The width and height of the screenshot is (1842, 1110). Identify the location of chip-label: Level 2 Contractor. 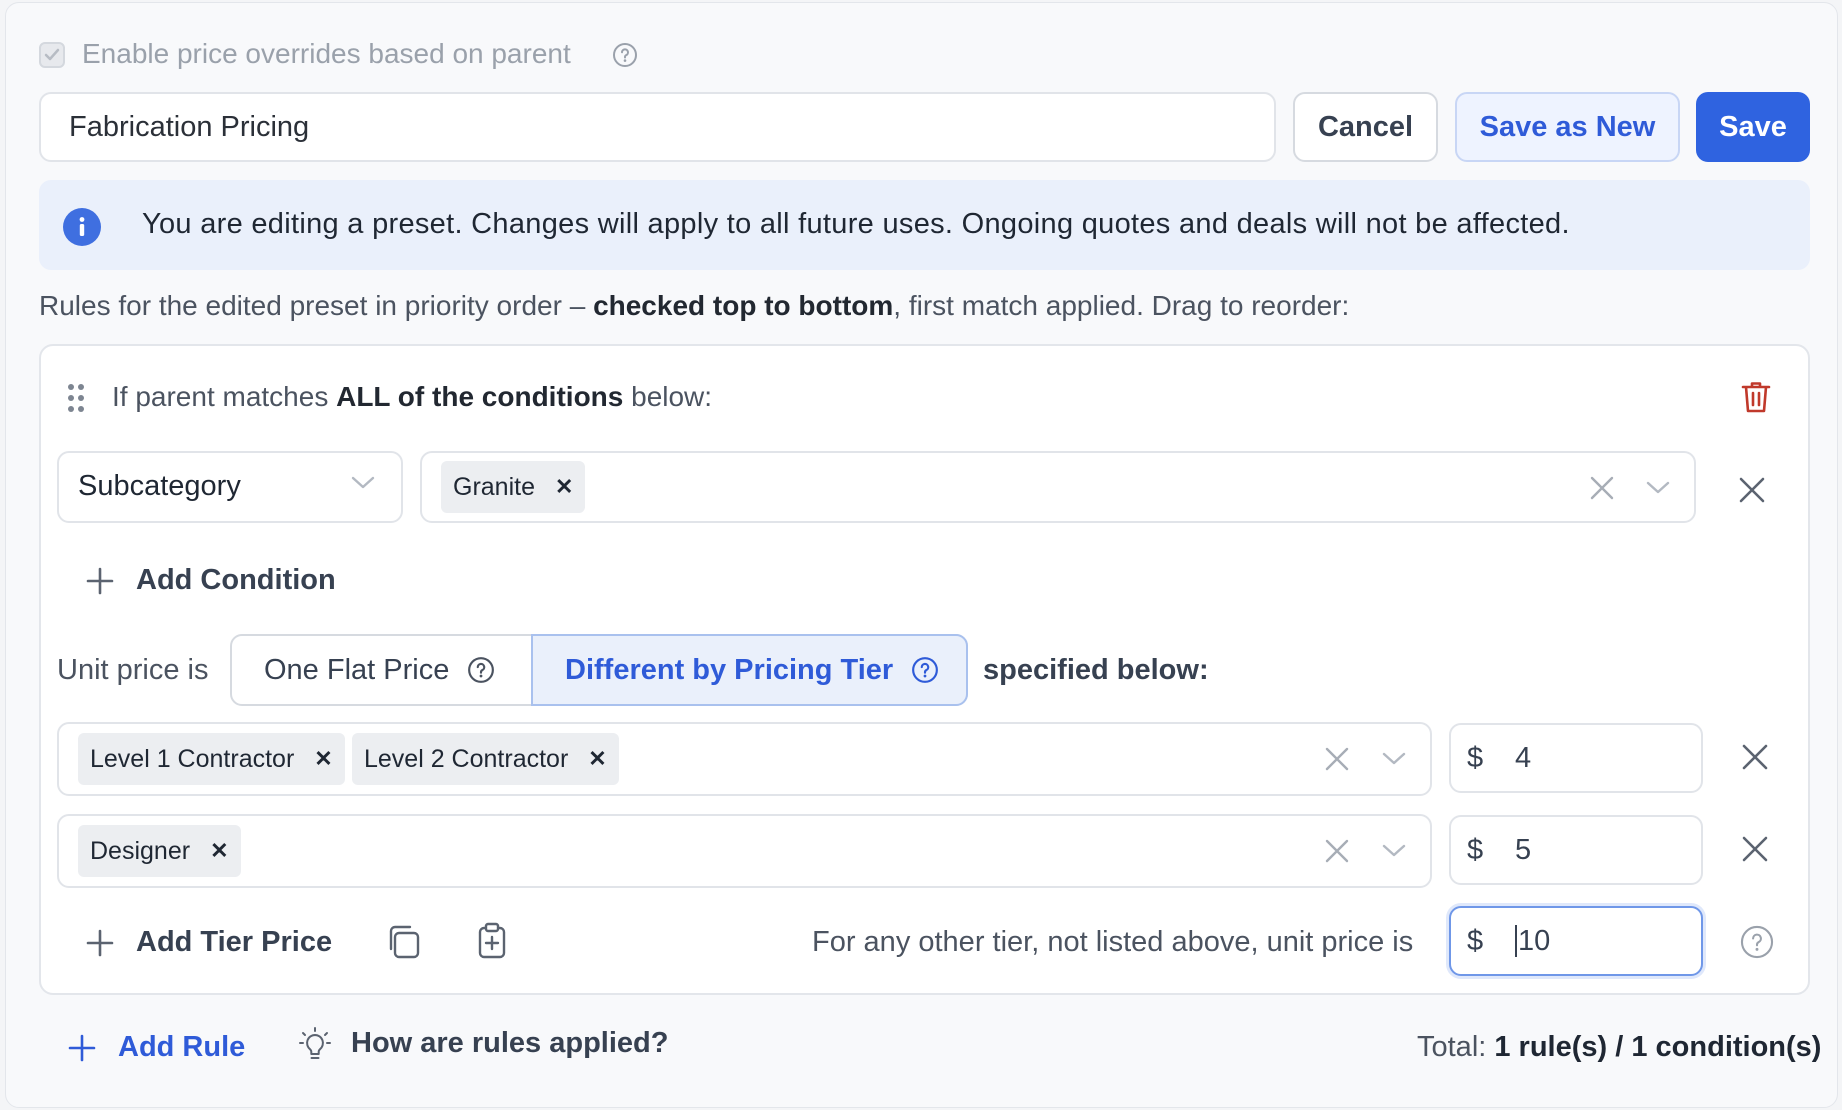
(466, 758).